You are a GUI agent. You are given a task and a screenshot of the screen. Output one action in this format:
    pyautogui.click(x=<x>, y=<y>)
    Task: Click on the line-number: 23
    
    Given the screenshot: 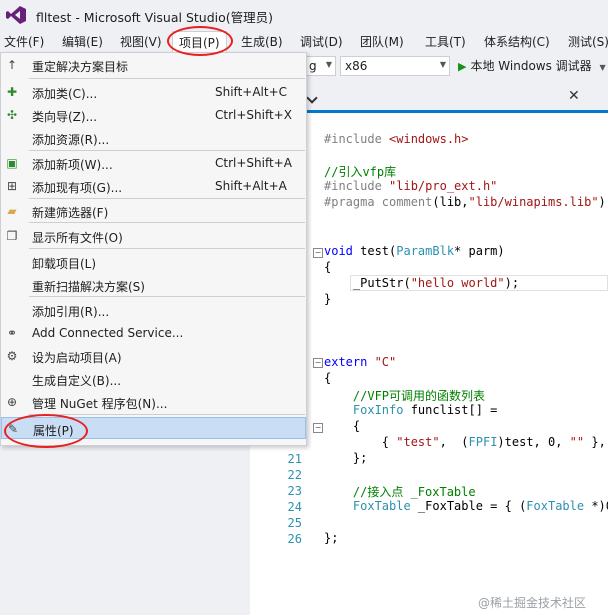 What is the action you would take?
    pyautogui.click(x=294, y=491)
    